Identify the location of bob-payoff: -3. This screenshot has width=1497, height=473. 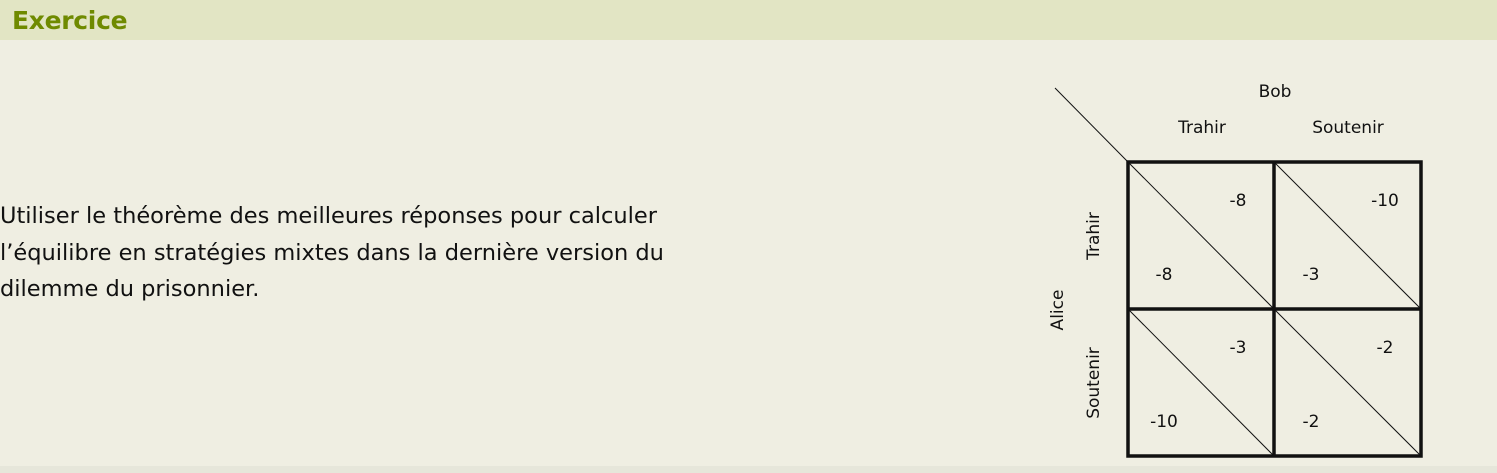
(1238, 348).